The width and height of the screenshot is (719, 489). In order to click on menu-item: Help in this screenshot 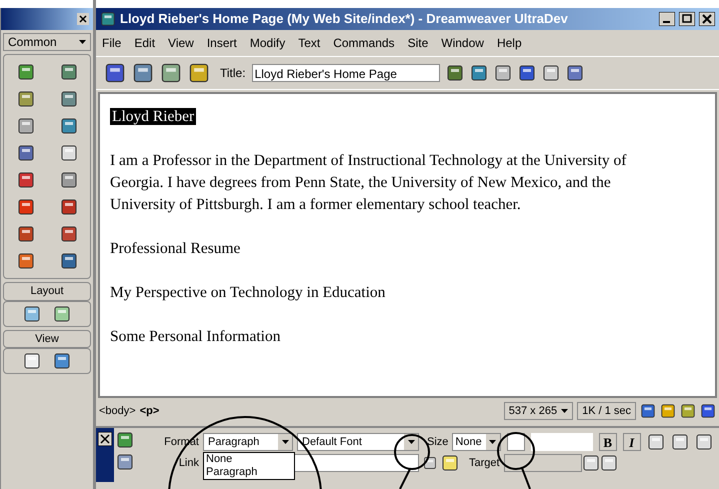, I will do `click(509, 43)`.